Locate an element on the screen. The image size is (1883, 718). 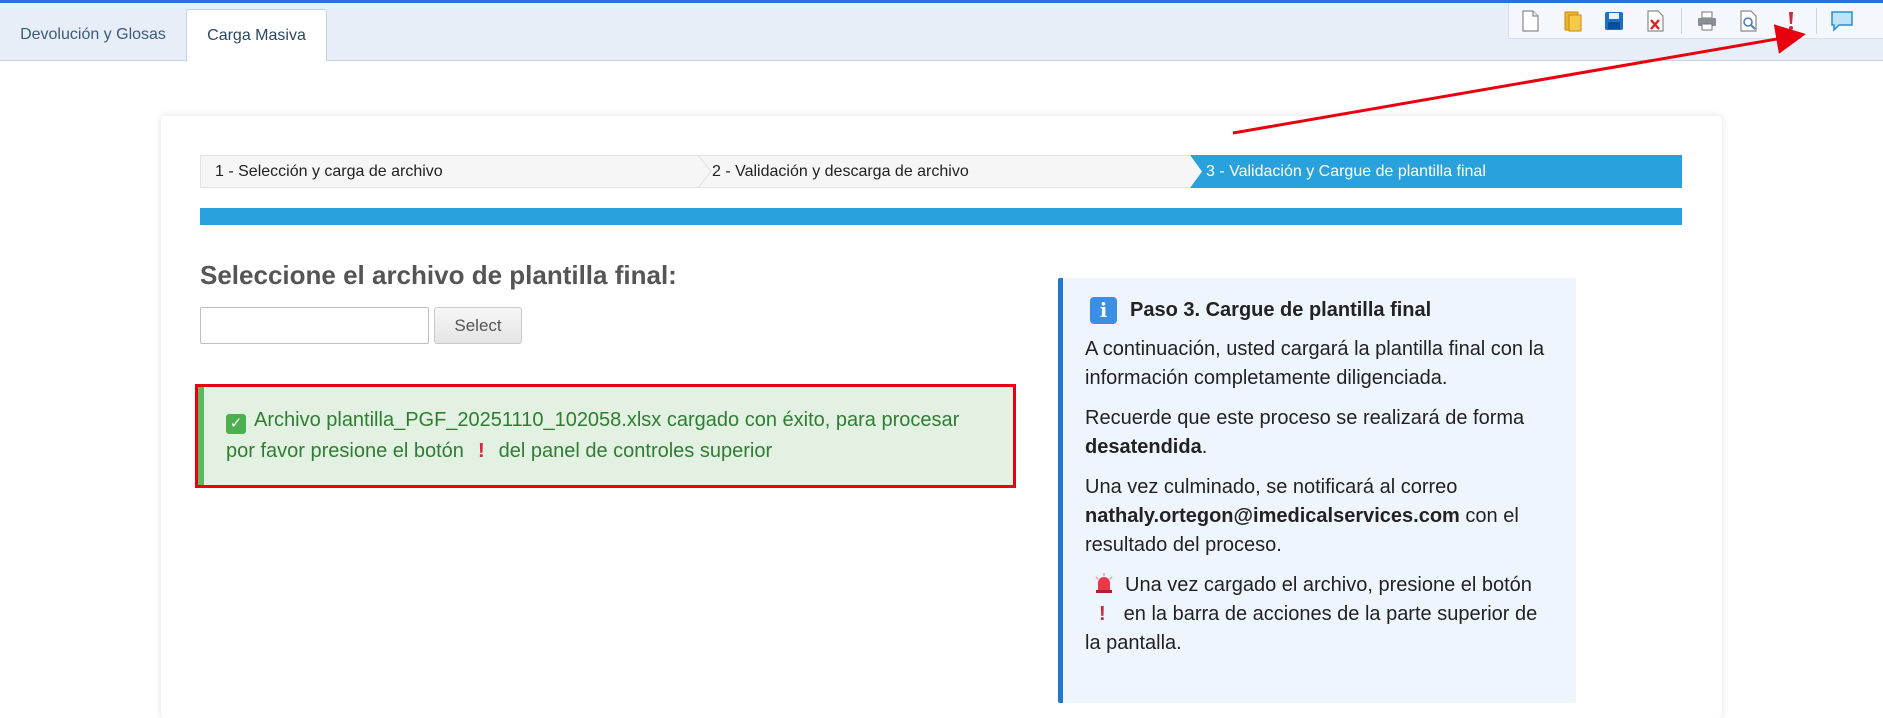
tab-devolucion-glosas: Devolución y Glosas is located at coordinates (93, 35).